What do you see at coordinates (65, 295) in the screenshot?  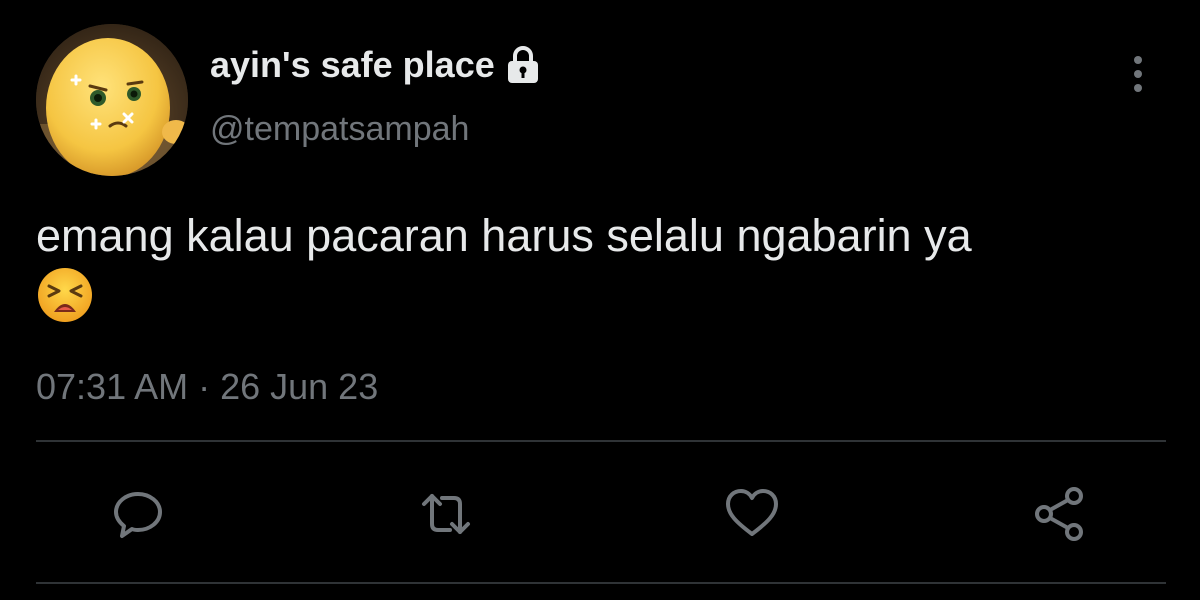 I see `tired-face-icon` at bounding box center [65, 295].